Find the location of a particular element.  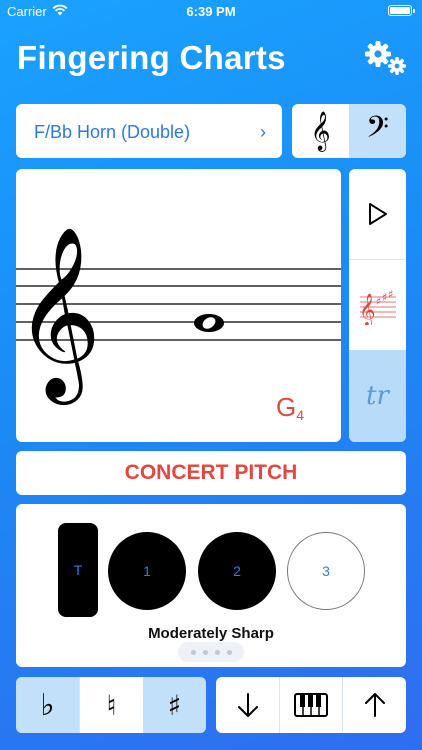

valve-1: 1 is located at coordinates (147, 571).